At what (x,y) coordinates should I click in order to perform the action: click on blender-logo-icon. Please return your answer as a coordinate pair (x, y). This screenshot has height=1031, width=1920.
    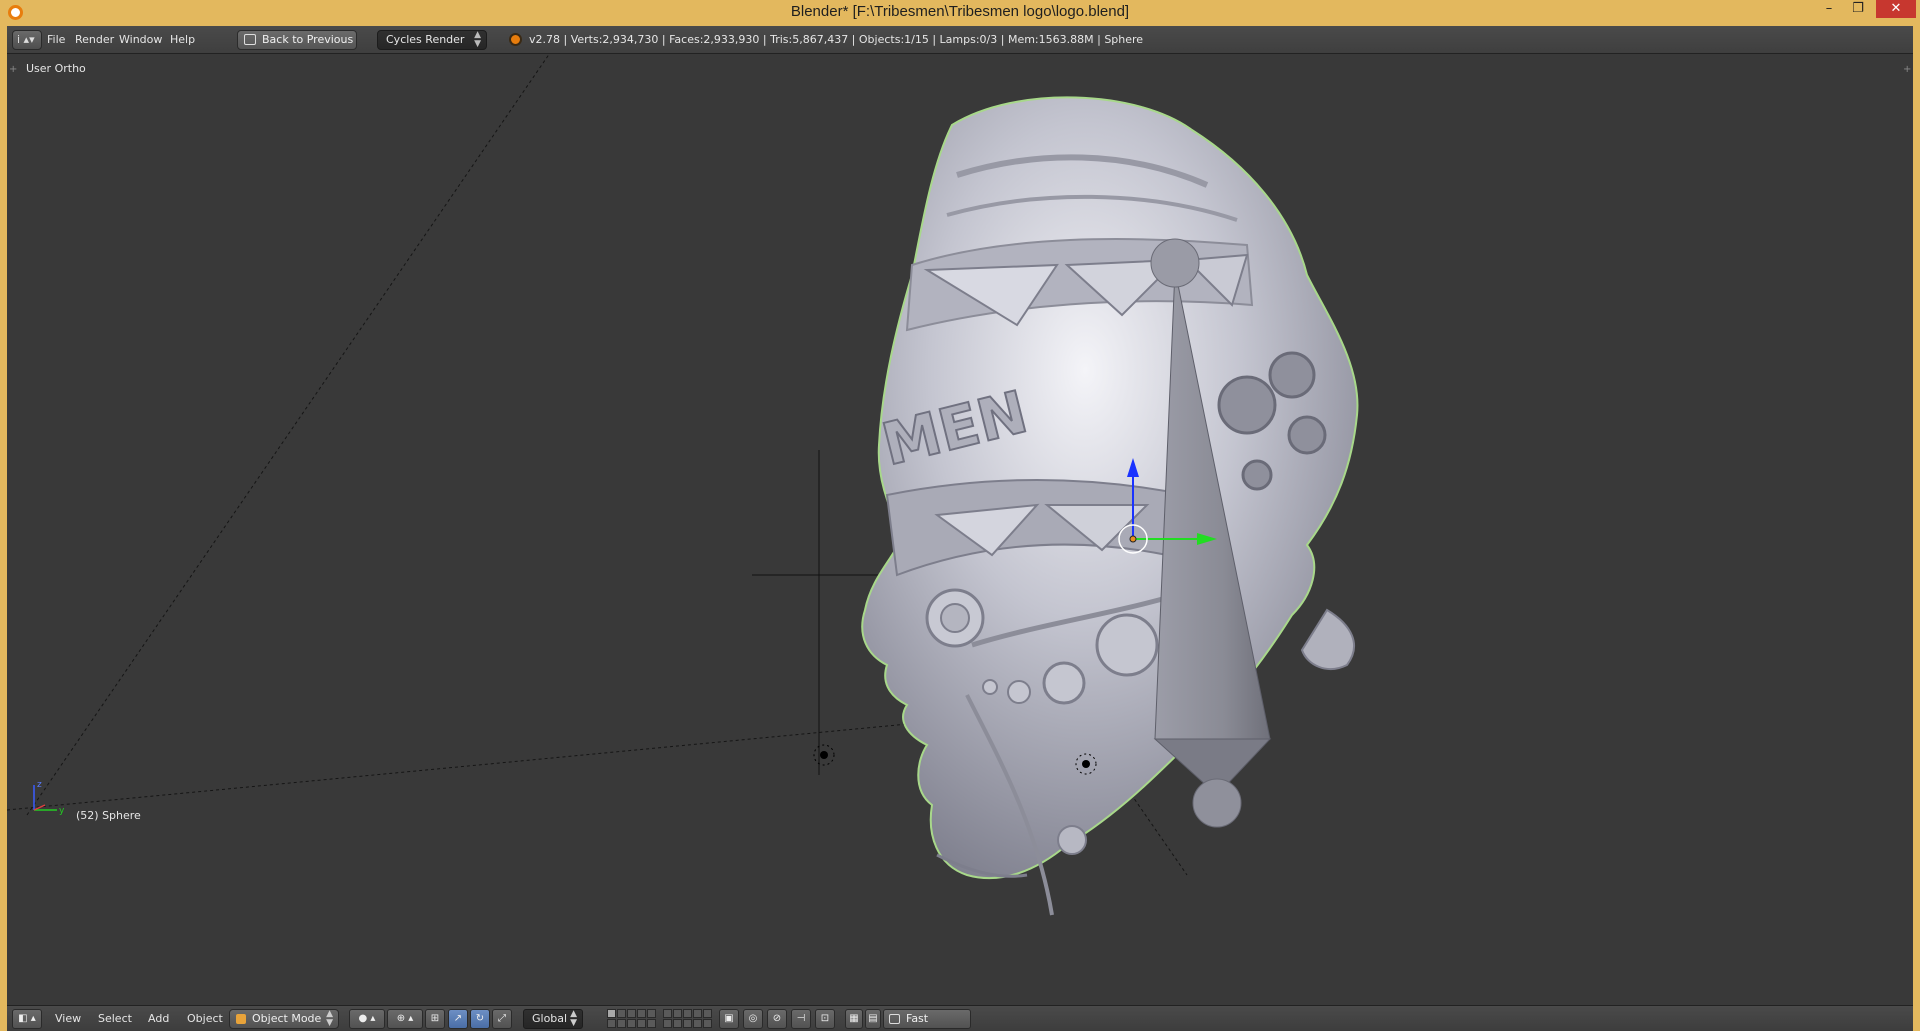
    Looking at the image, I should click on (515, 39).